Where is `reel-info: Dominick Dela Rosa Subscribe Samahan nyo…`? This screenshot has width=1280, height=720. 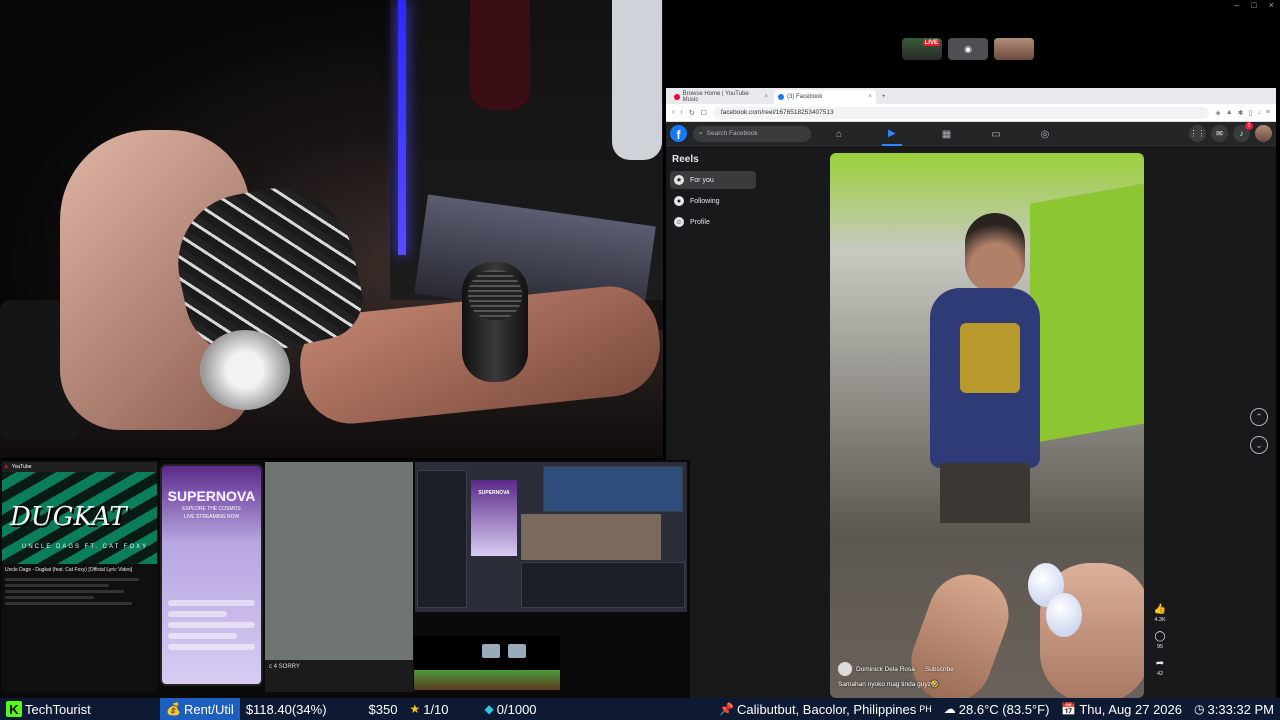
reel-info: Dominick Dela Rosa Subscribe Samahan nyo… is located at coordinates (971, 675).